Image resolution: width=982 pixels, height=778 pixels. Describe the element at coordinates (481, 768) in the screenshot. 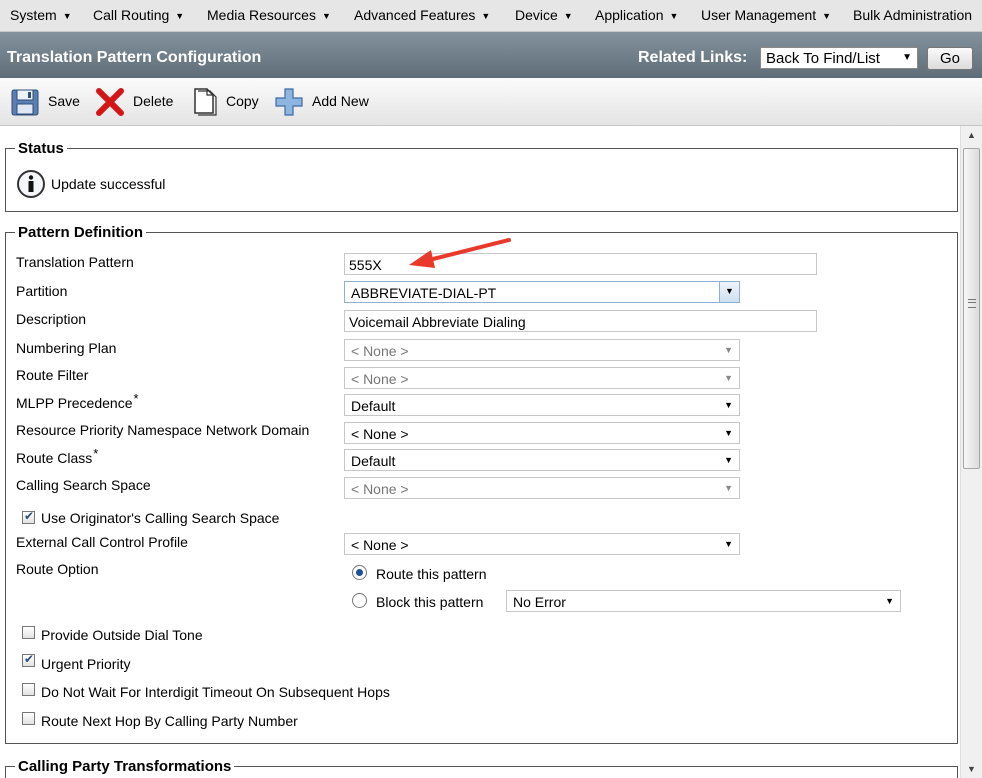

I see `calling-party-transformations-section: Calling Party Transformations` at that location.